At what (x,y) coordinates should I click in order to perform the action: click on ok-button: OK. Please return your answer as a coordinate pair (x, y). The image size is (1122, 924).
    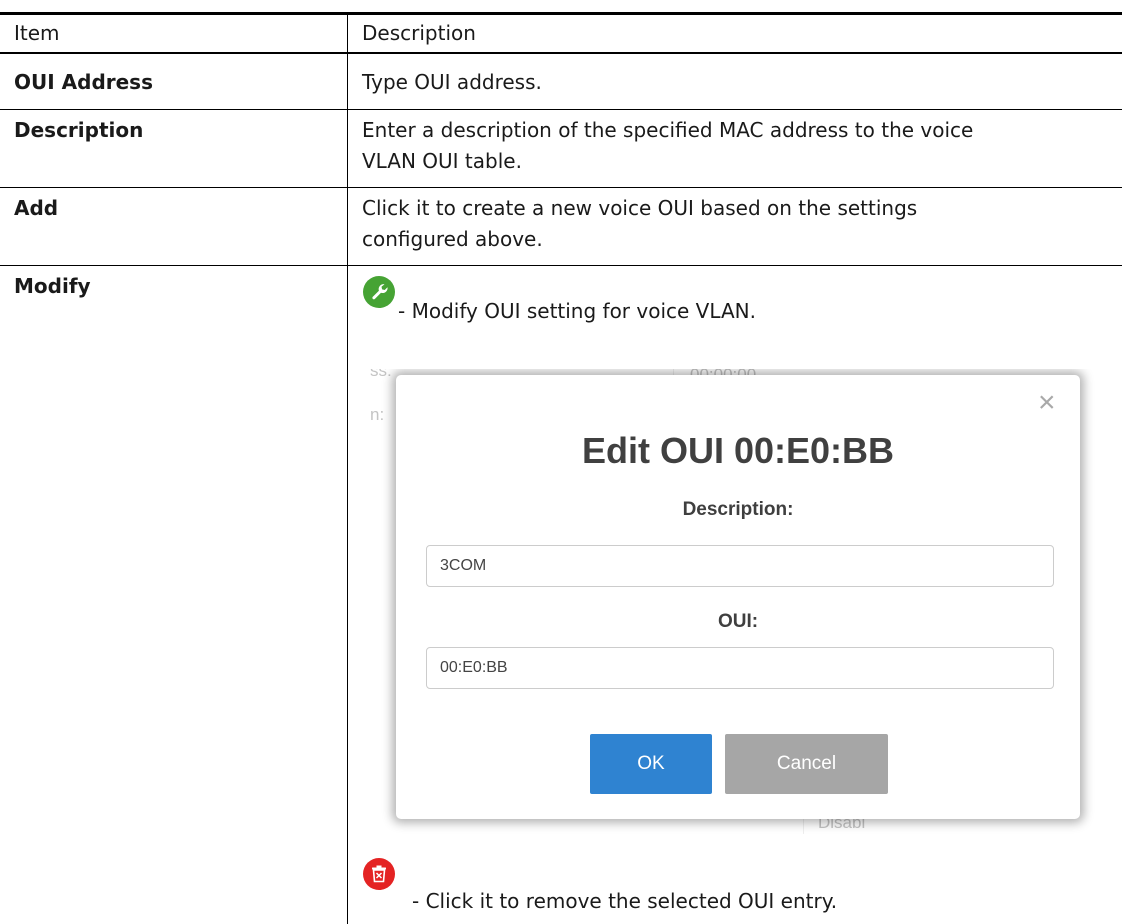
    Looking at the image, I should click on (651, 764).